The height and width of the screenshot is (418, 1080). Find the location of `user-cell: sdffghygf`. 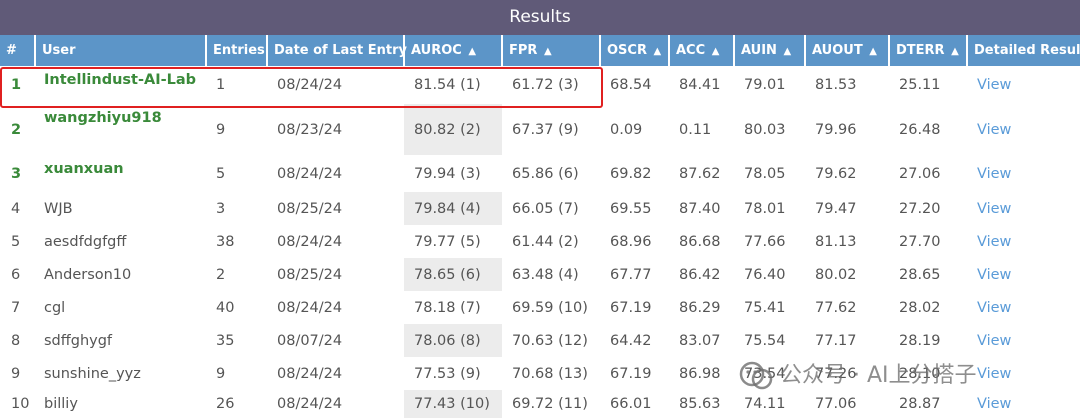

user-cell: sdffghygf is located at coordinates (78, 340).